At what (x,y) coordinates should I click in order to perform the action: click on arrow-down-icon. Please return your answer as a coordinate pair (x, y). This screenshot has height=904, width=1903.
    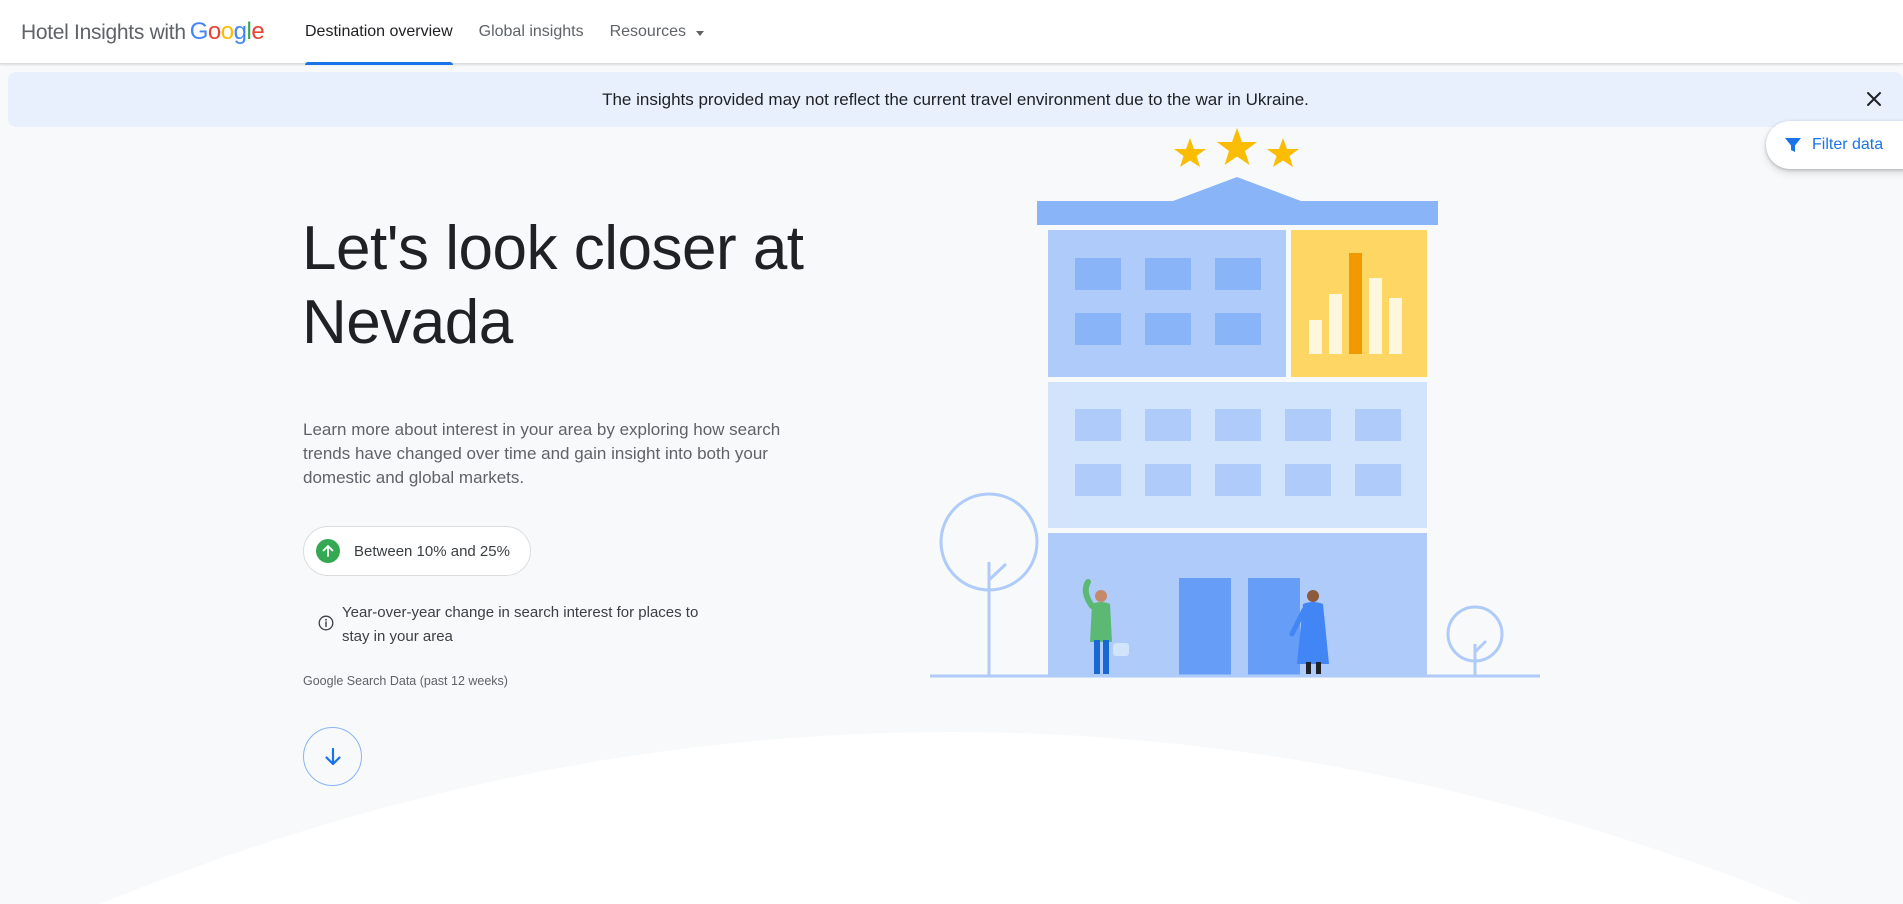
    Looking at the image, I should click on (332, 756).